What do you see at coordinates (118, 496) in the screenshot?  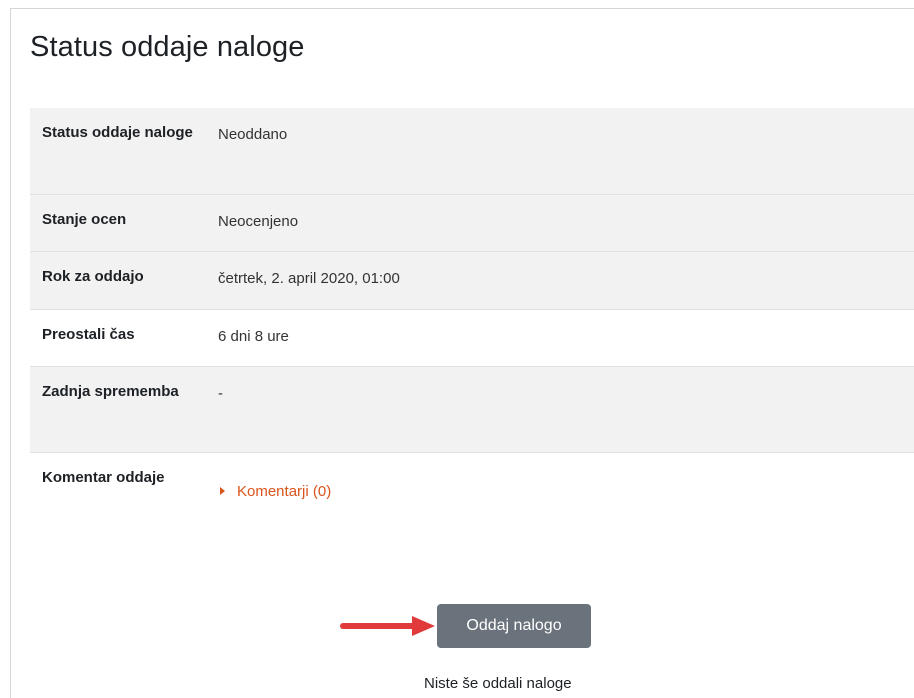 I see `row-label: Komentar oddaje` at bounding box center [118, 496].